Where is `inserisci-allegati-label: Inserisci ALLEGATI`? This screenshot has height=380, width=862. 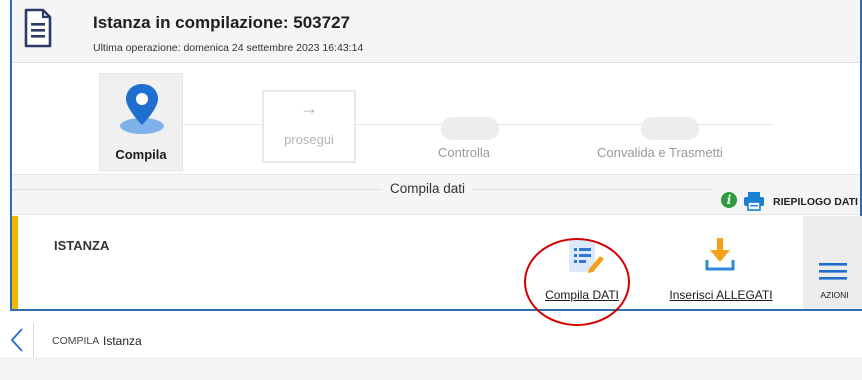 inserisci-allegati-label: Inserisci ALLEGATI is located at coordinates (721, 295).